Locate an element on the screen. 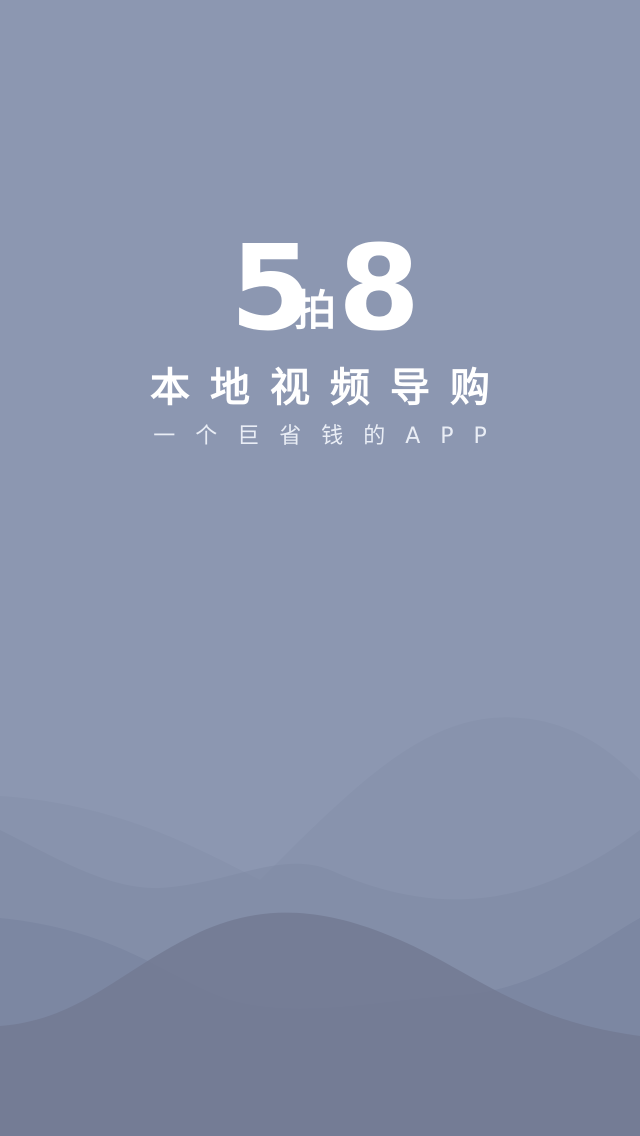 The width and height of the screenshot is (640, 1136). tagline: 本地视频导购 is located at coordinates (330, 388).